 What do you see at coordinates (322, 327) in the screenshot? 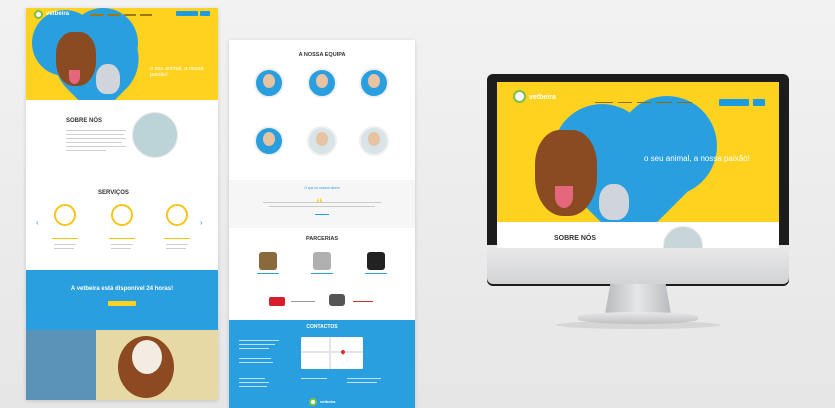
I see `contact-title: CONTACTOS` at bounding box center [322, 327].